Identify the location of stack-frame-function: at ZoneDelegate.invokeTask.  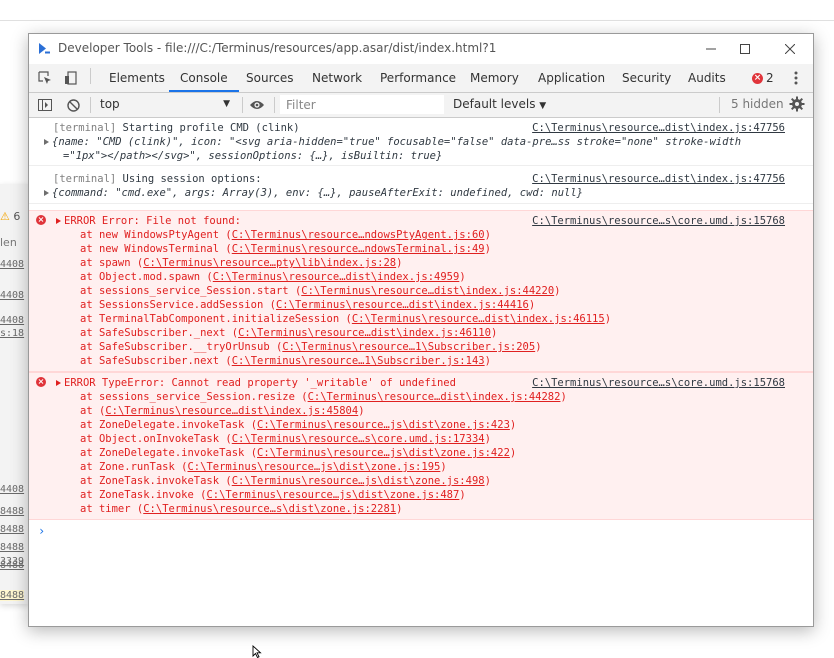
(162, 453).